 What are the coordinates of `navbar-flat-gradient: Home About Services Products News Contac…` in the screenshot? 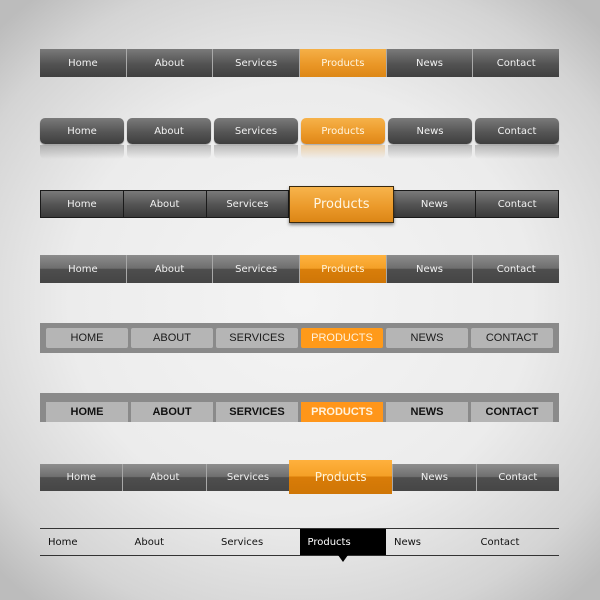 It's located at (300, 63).